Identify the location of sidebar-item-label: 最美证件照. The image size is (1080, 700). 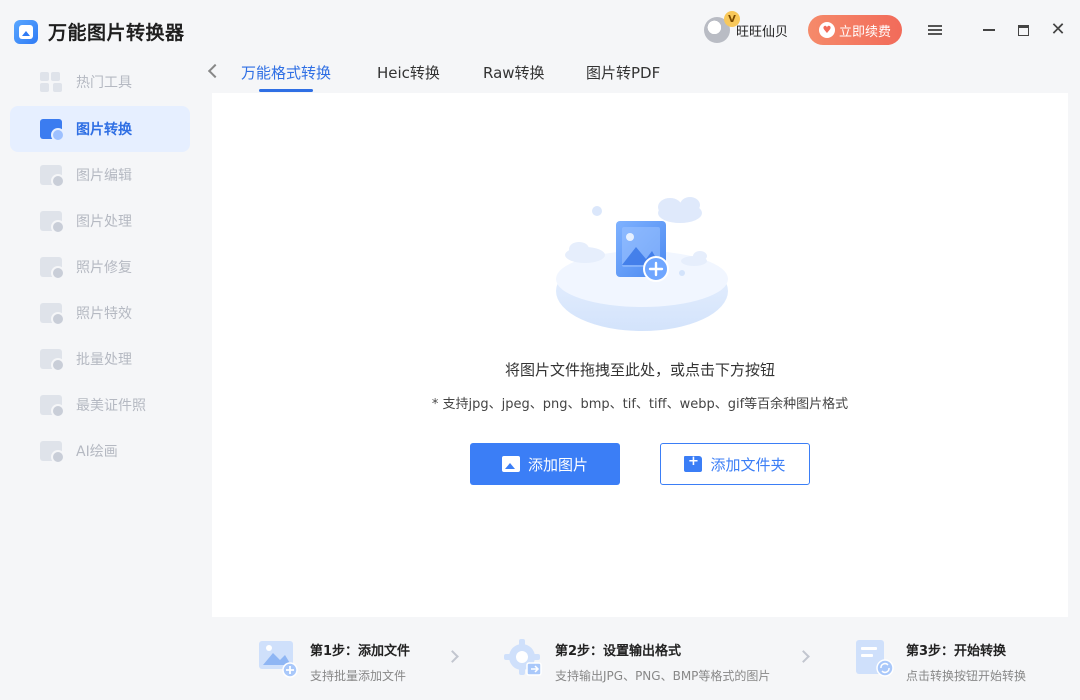
(111, 406).